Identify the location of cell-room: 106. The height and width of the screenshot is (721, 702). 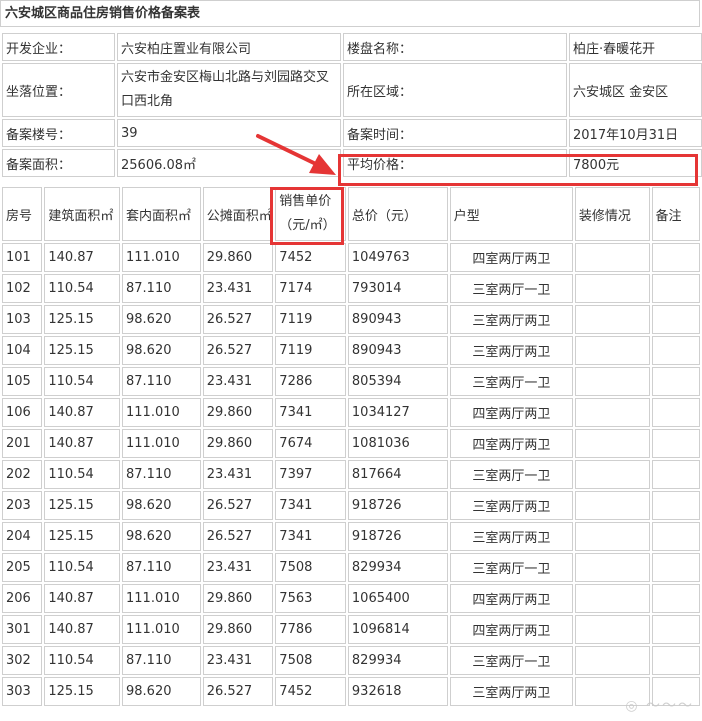
(22, 412).